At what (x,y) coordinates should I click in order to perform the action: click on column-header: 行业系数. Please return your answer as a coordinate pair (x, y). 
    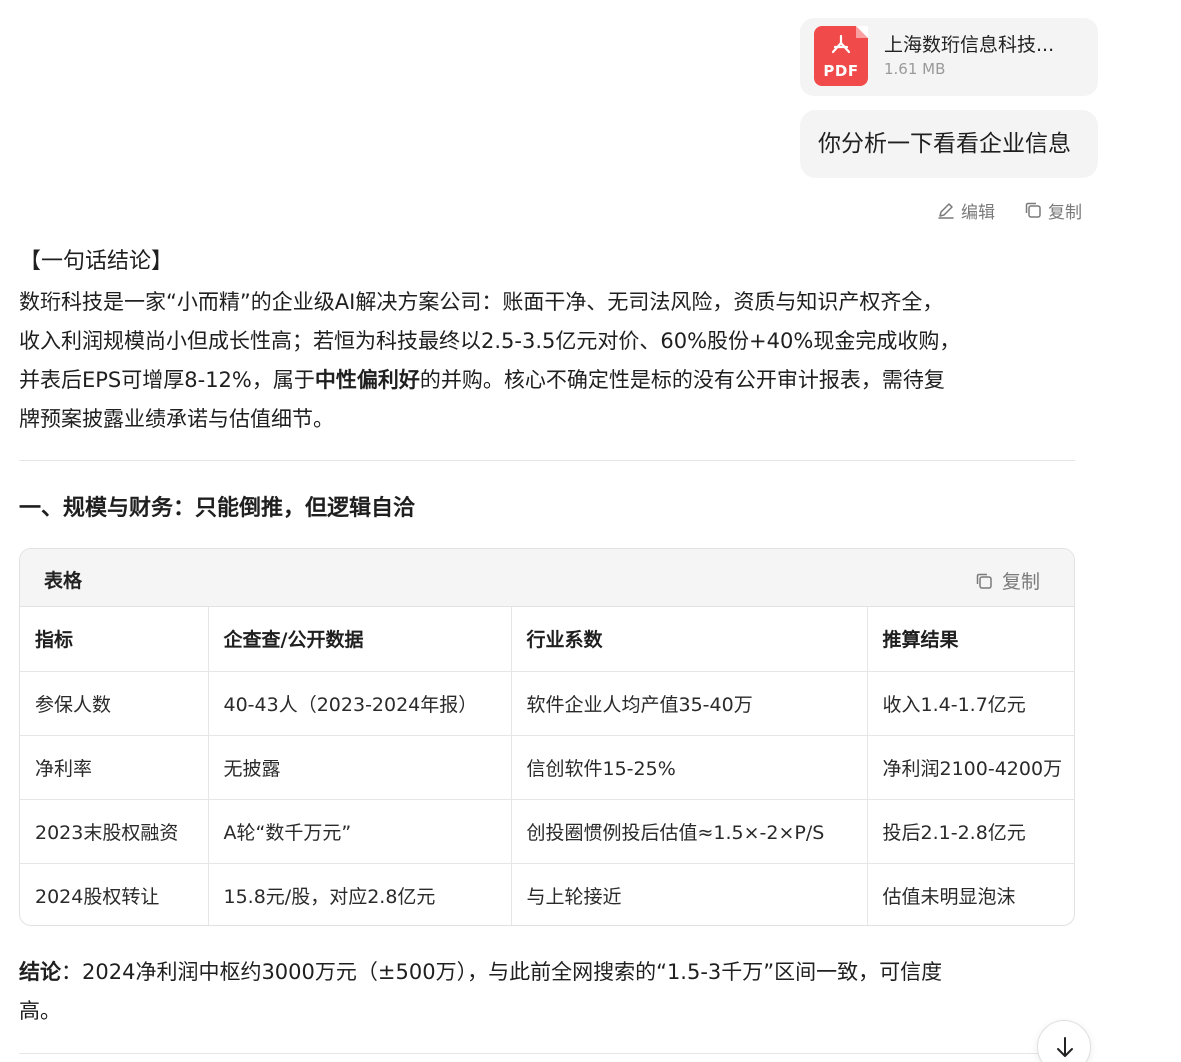
    Looking at the image, I should click on (689, 639).